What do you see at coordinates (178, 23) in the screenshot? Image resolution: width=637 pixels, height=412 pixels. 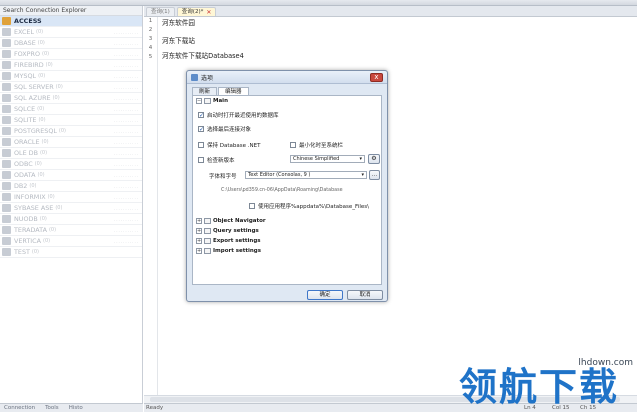 I see `code-line: 河东软件园` at bounding box center [178, 23].